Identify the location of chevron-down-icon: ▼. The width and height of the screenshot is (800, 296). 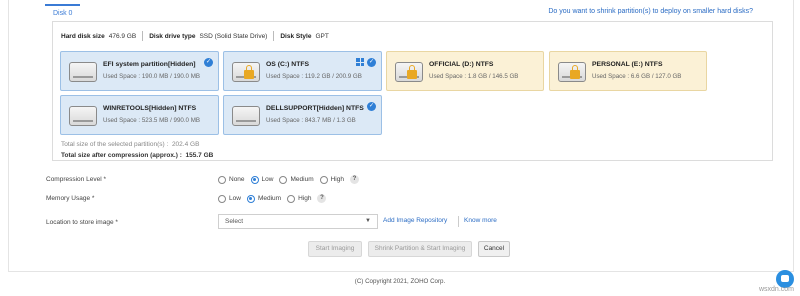
(368, 221).